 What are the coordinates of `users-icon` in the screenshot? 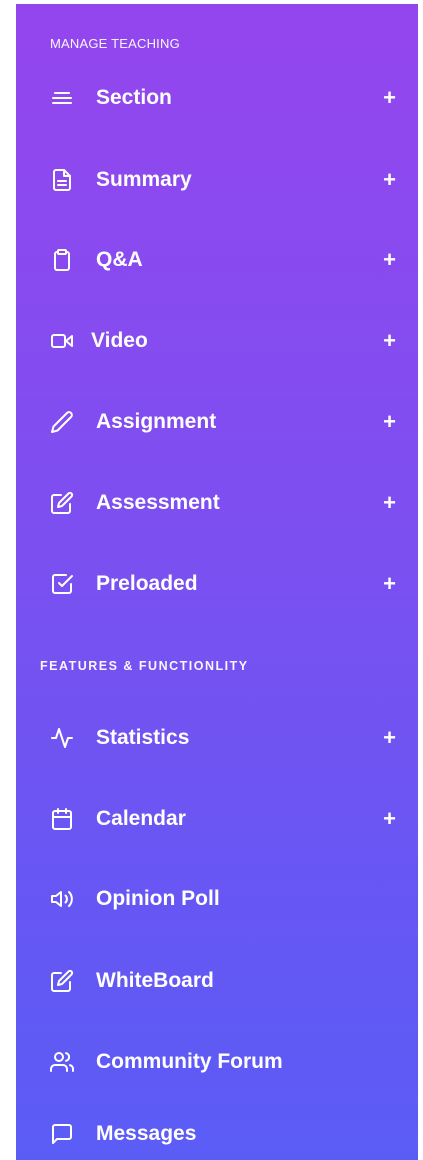 It's located at (62, 1062).